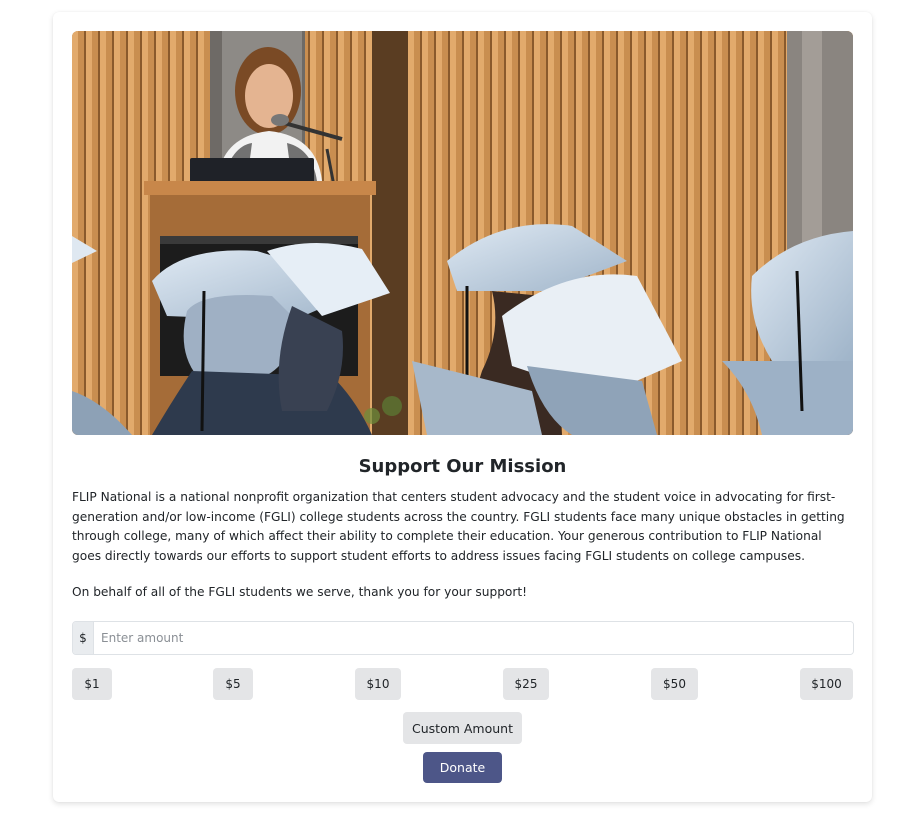 Image resolution: width=901 pixels, height=828 pixels. What do you see at coordinates (674, 684) in the screenshot?
I see `preset-amount-50-button: $50` at bounding box center [674, 684].